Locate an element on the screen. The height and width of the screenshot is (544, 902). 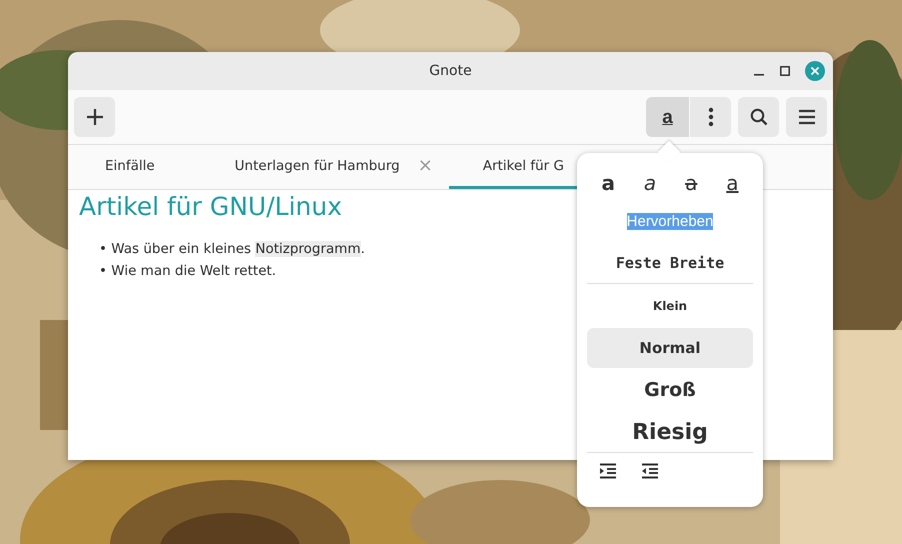
italic-style-button: a is located at coordinates (650, 183).